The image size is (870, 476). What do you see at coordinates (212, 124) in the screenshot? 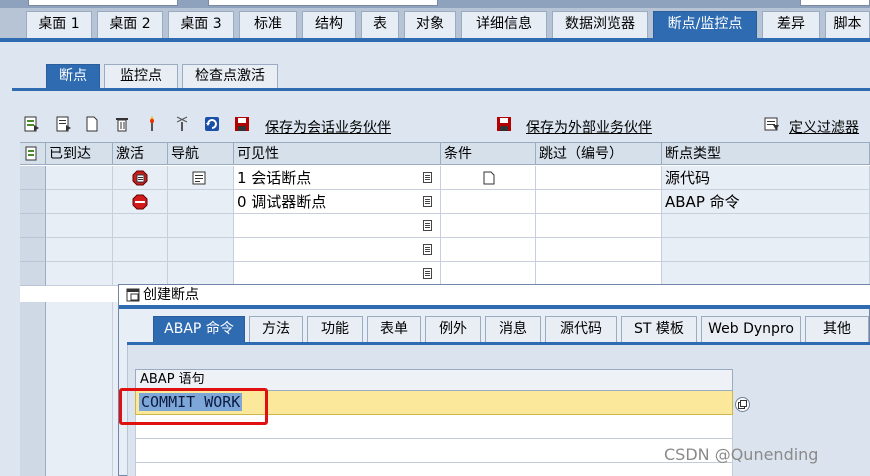
I see `refresh-icon` at bounding box center [212, 124].